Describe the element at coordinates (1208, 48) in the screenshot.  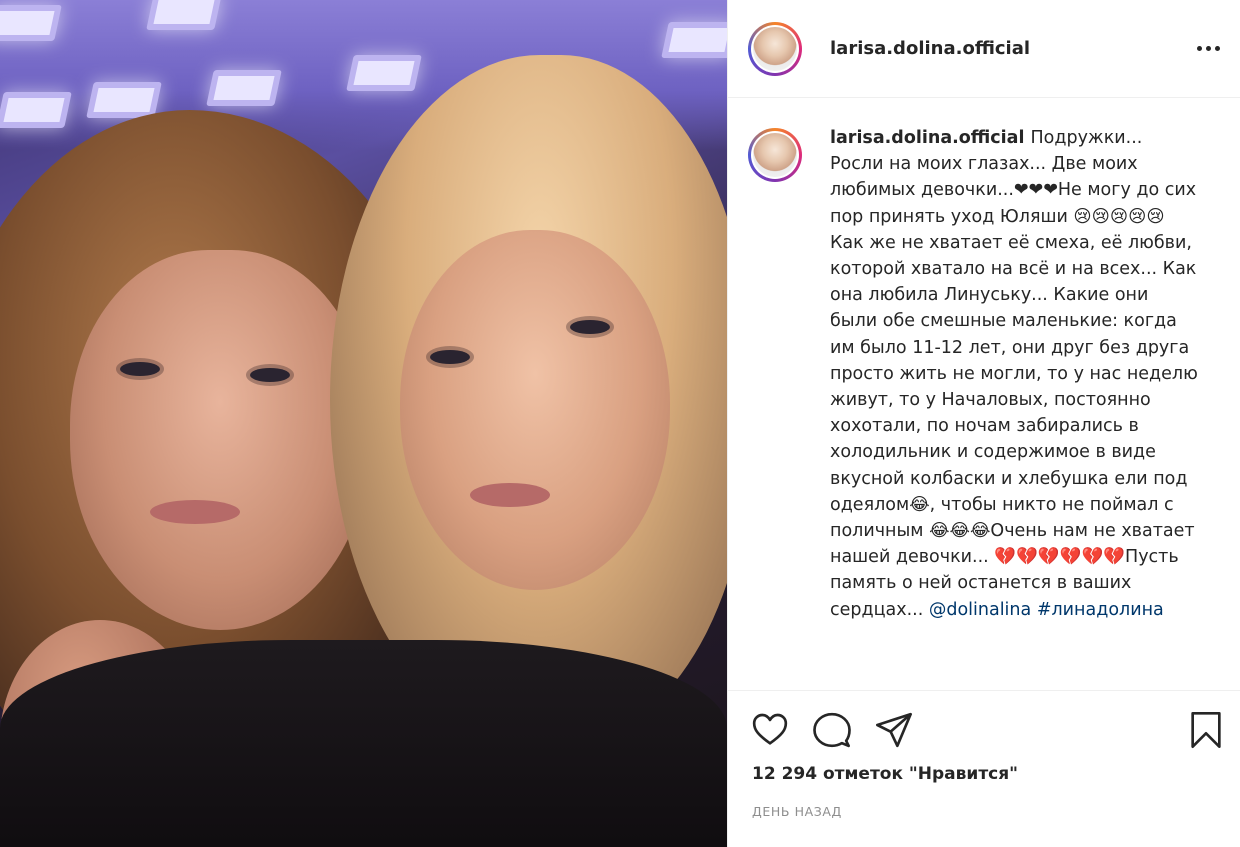
I see `more-icon` at that location.